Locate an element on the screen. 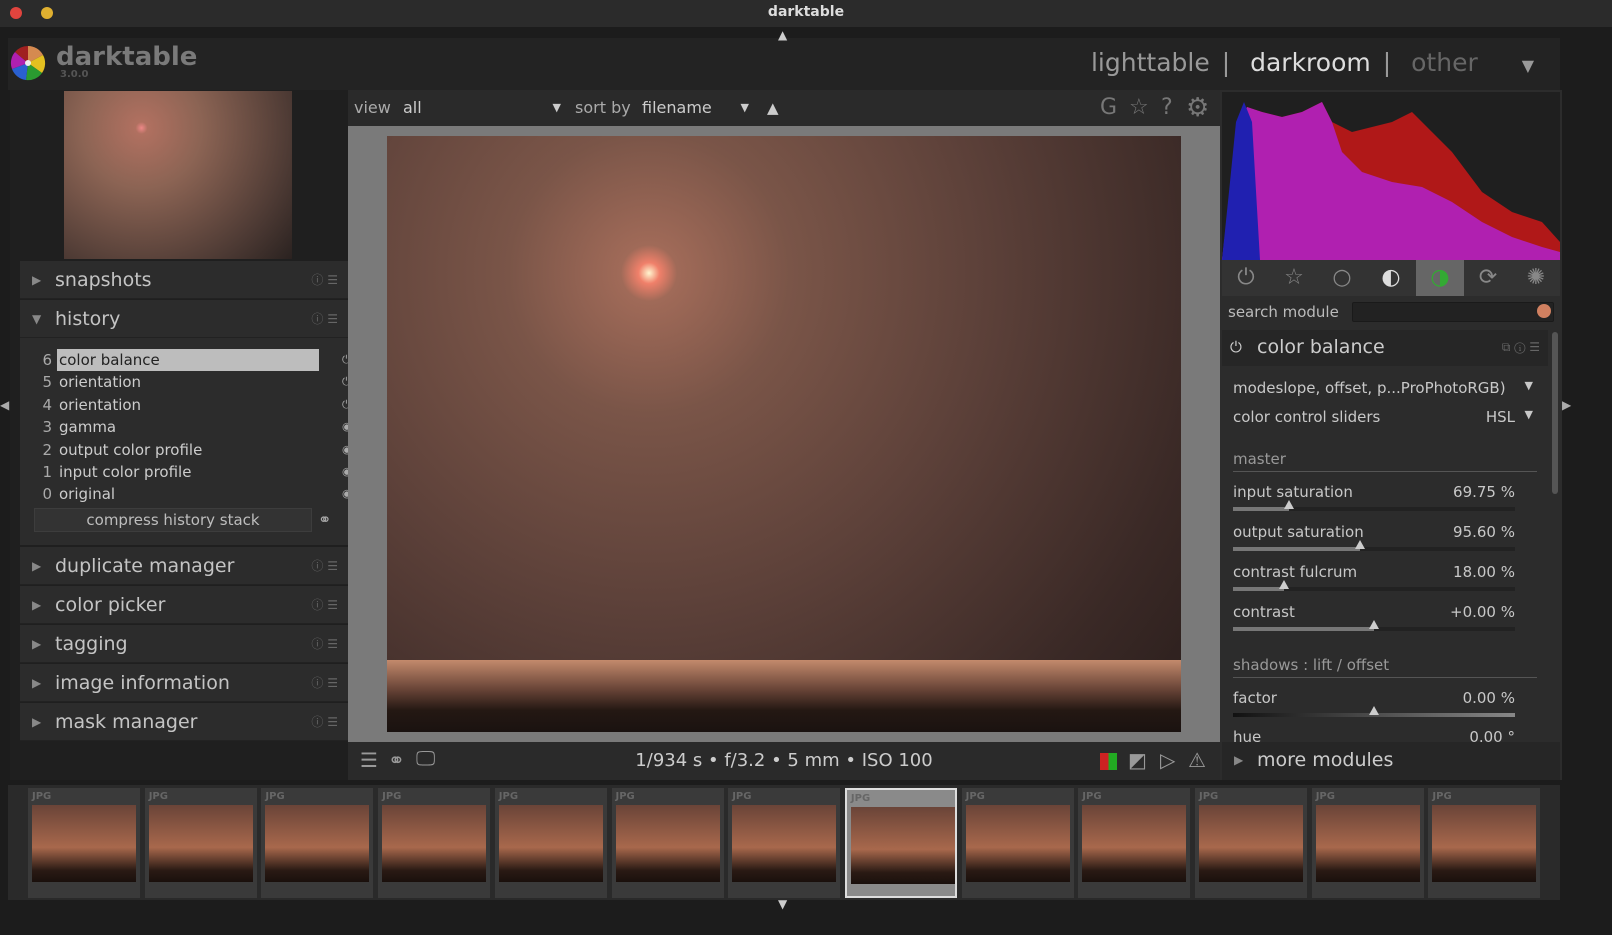 The height and width of the screenshot is (935, 1612). module-color-picker: ▶ color picker ⓘ ☰ is located at coordinates (184, 605).